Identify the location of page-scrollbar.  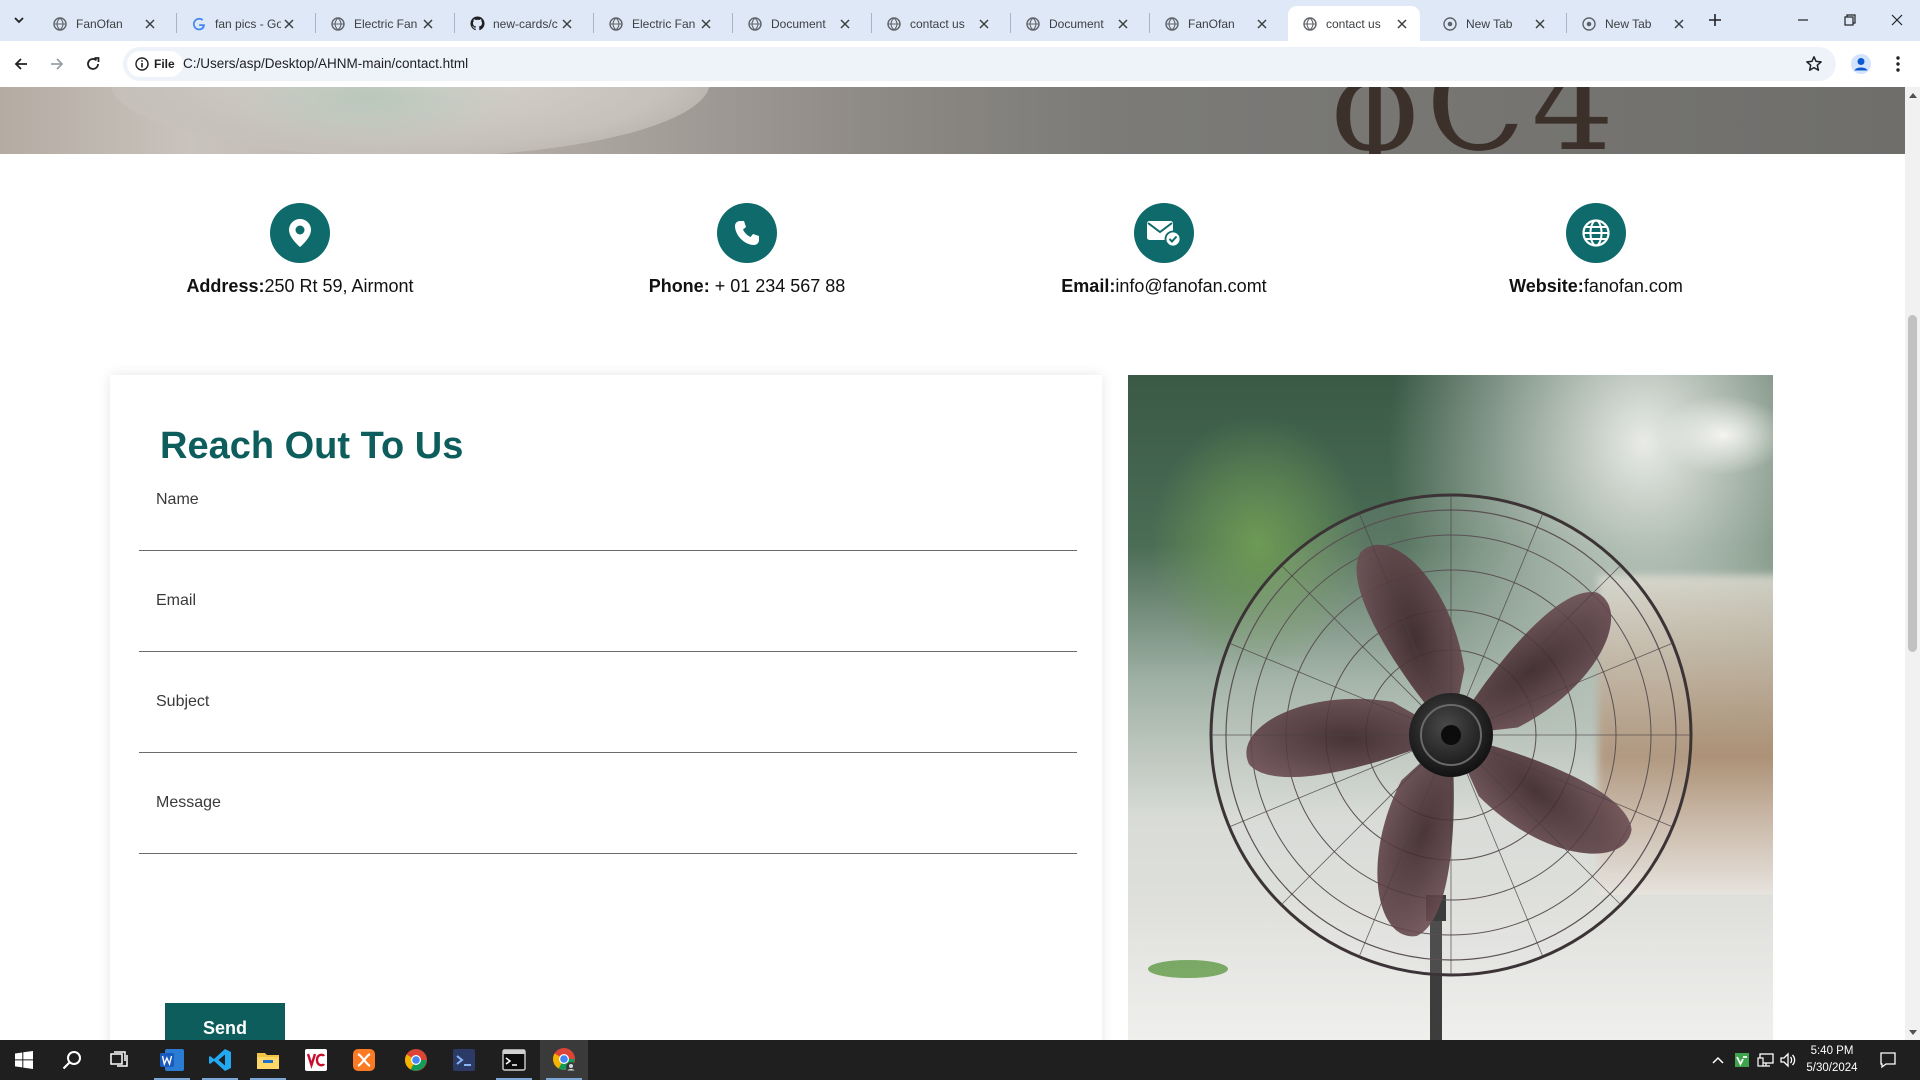
(1912, 563).